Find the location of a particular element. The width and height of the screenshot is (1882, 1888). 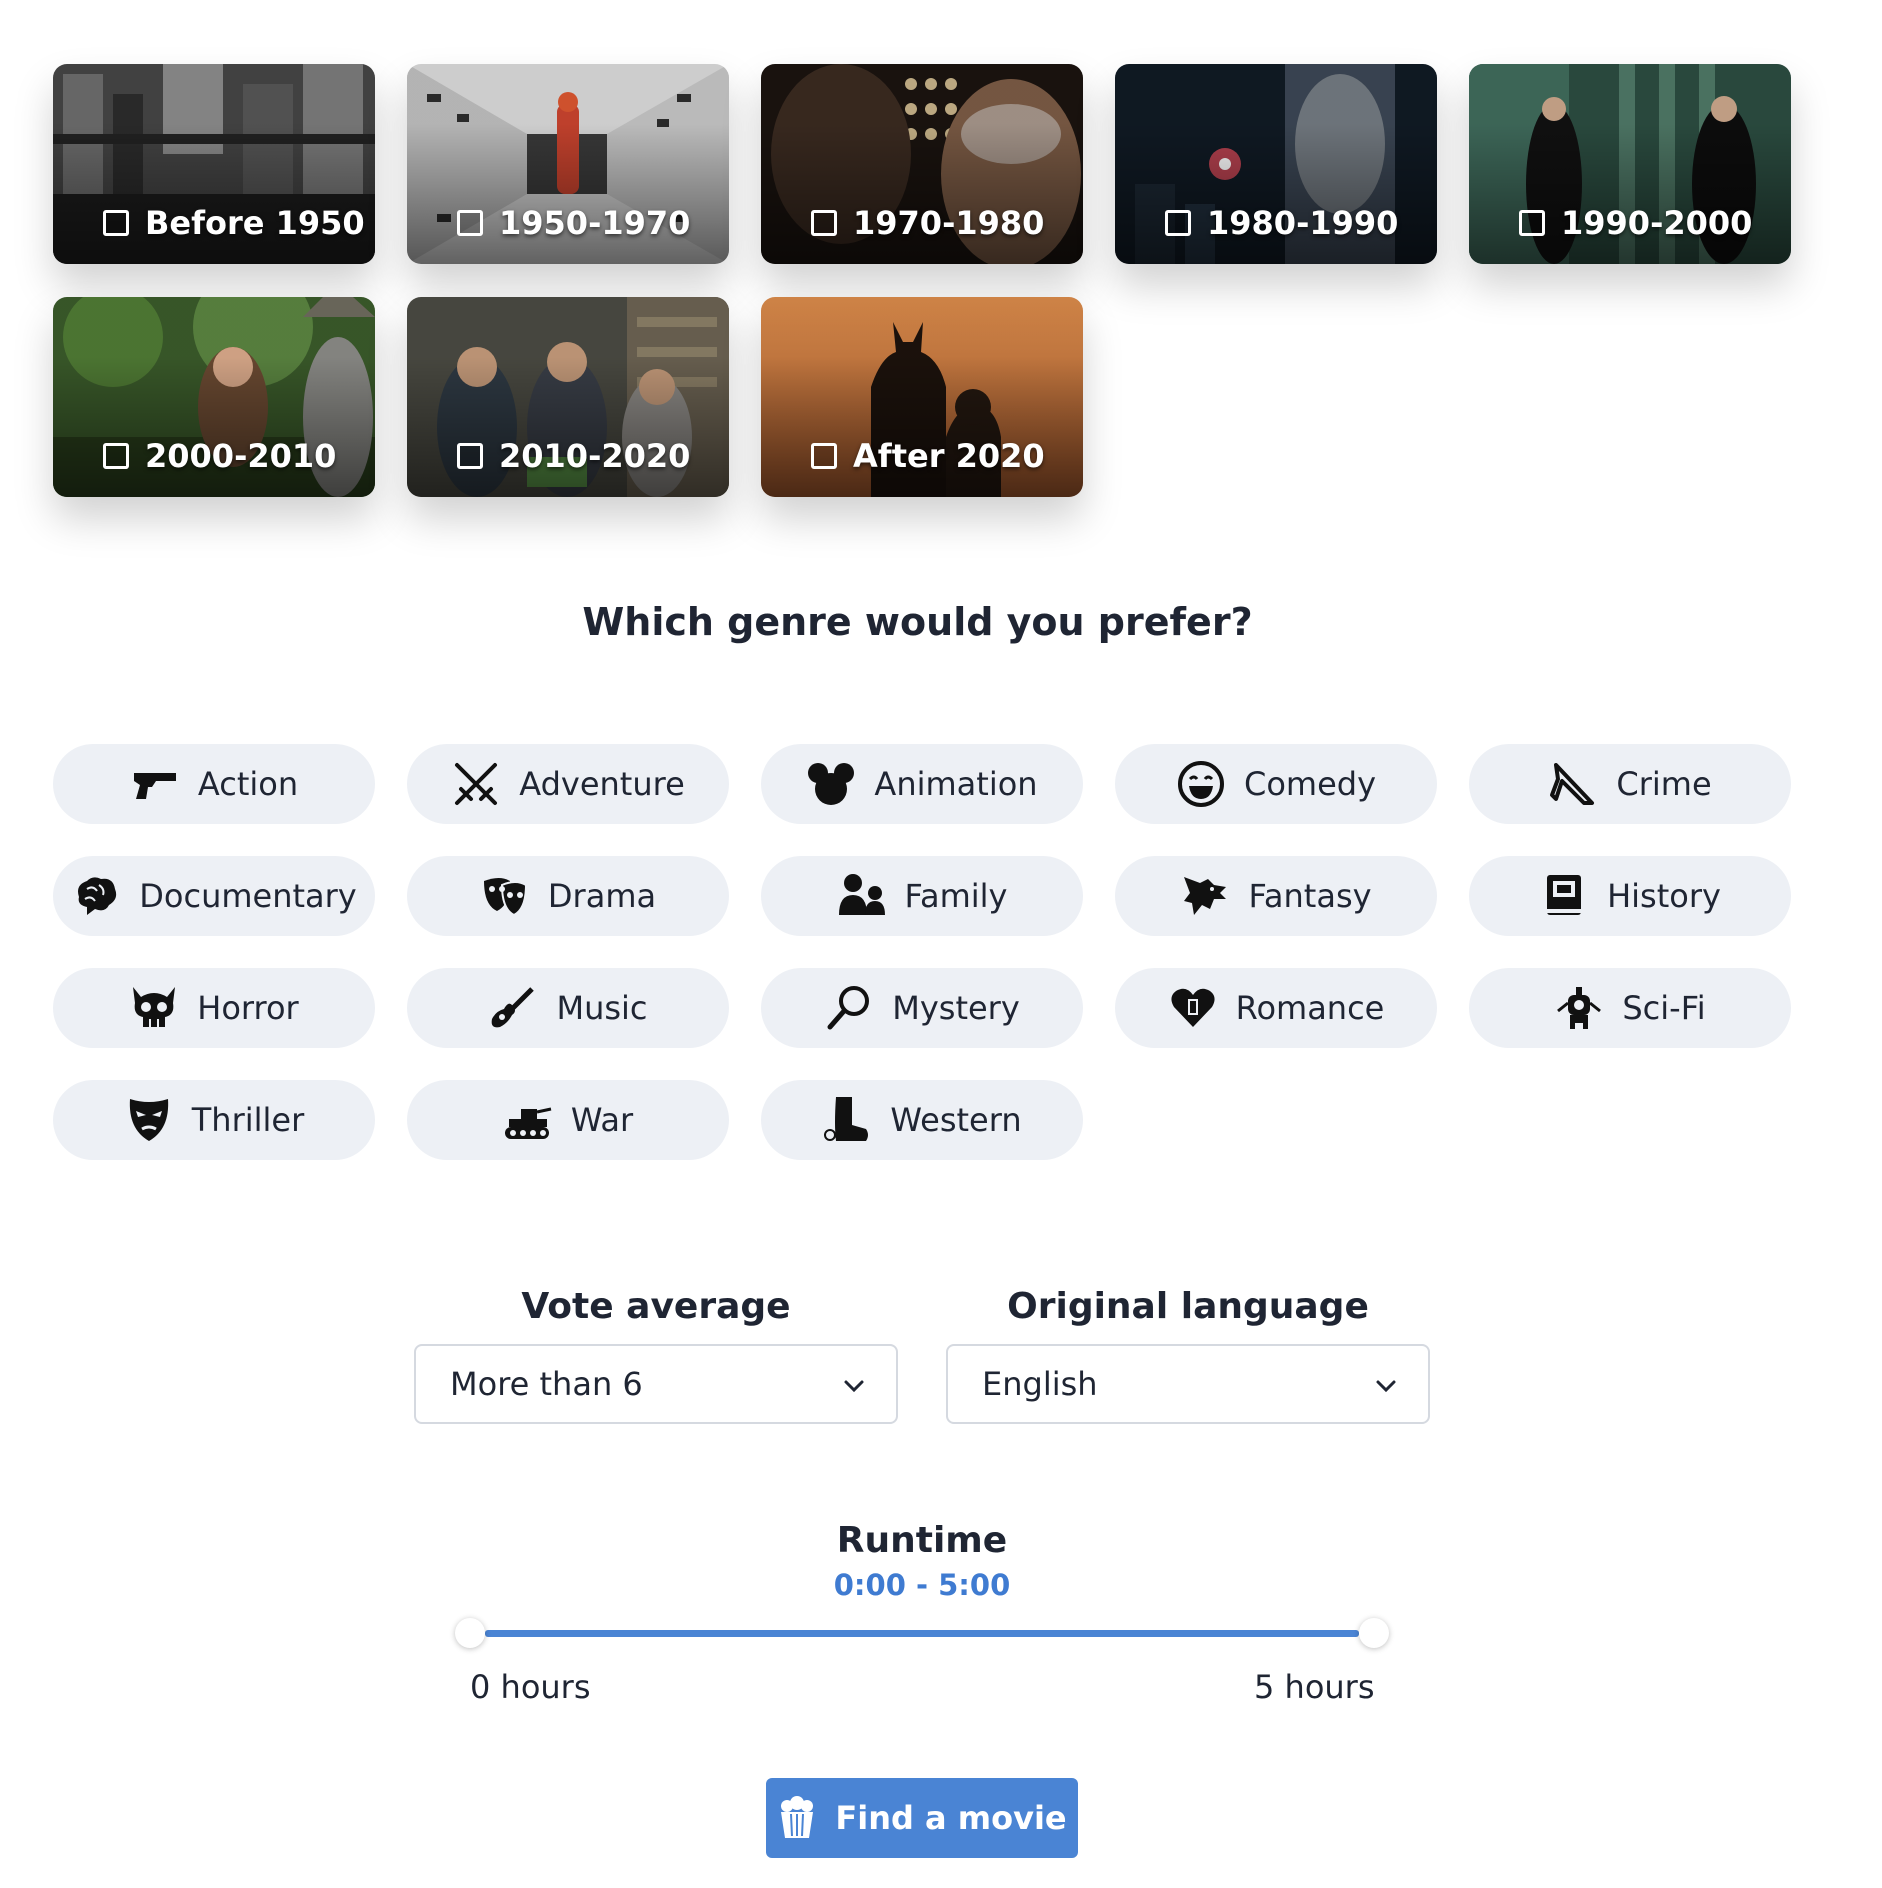

genre-pill-music: Music is located at coordinates (568, 1008).